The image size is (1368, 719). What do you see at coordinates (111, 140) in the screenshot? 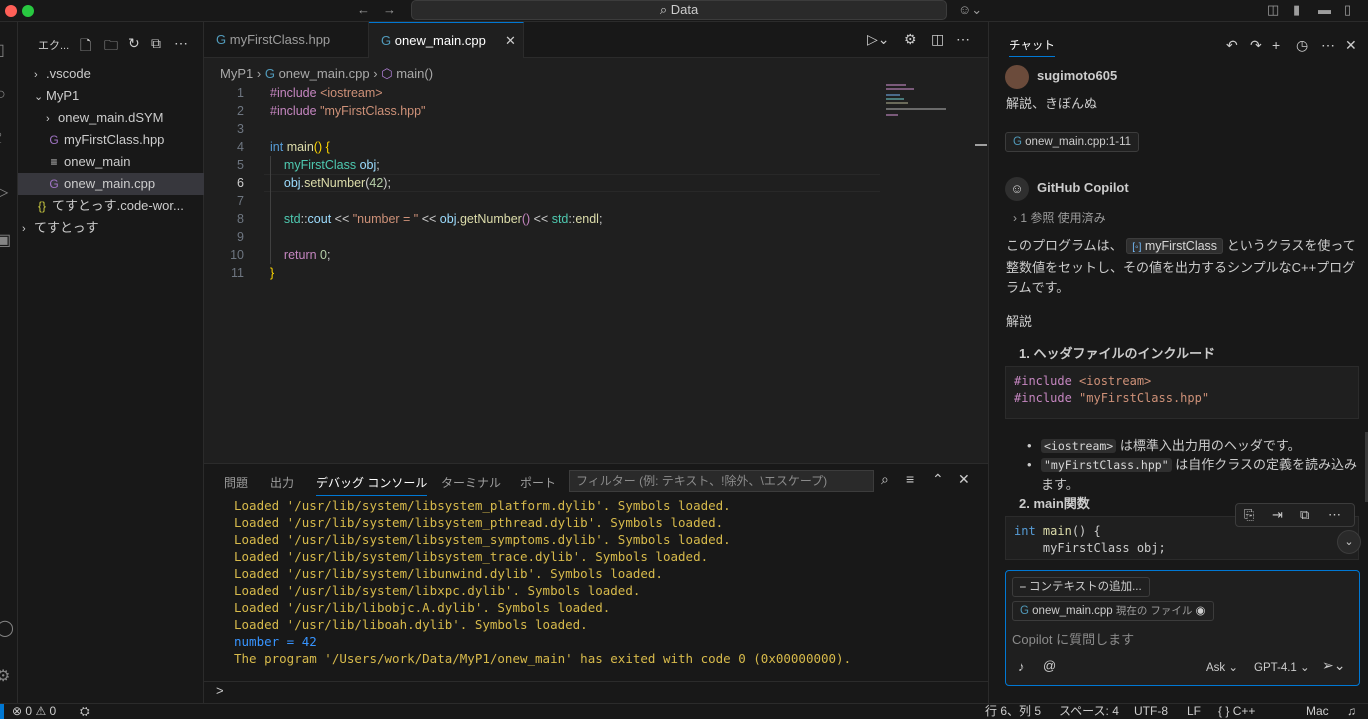
I see `tree-item: GmyFirstClass.hpp` at bounding box center [111, 140].